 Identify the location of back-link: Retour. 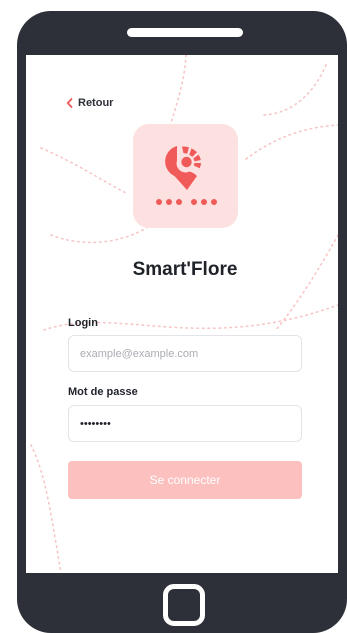
(89, 103).